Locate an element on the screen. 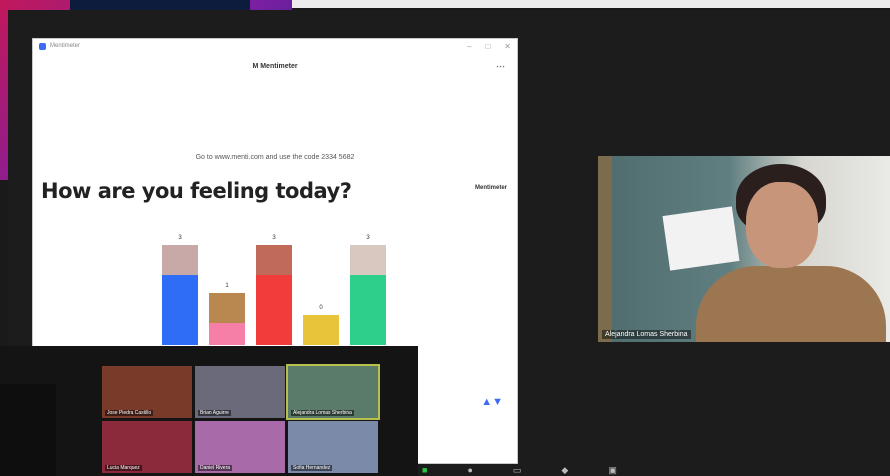 The image size is (890, 476). presentation-header: M Mentimeter ⋯ is located at coordinates (275, 66).